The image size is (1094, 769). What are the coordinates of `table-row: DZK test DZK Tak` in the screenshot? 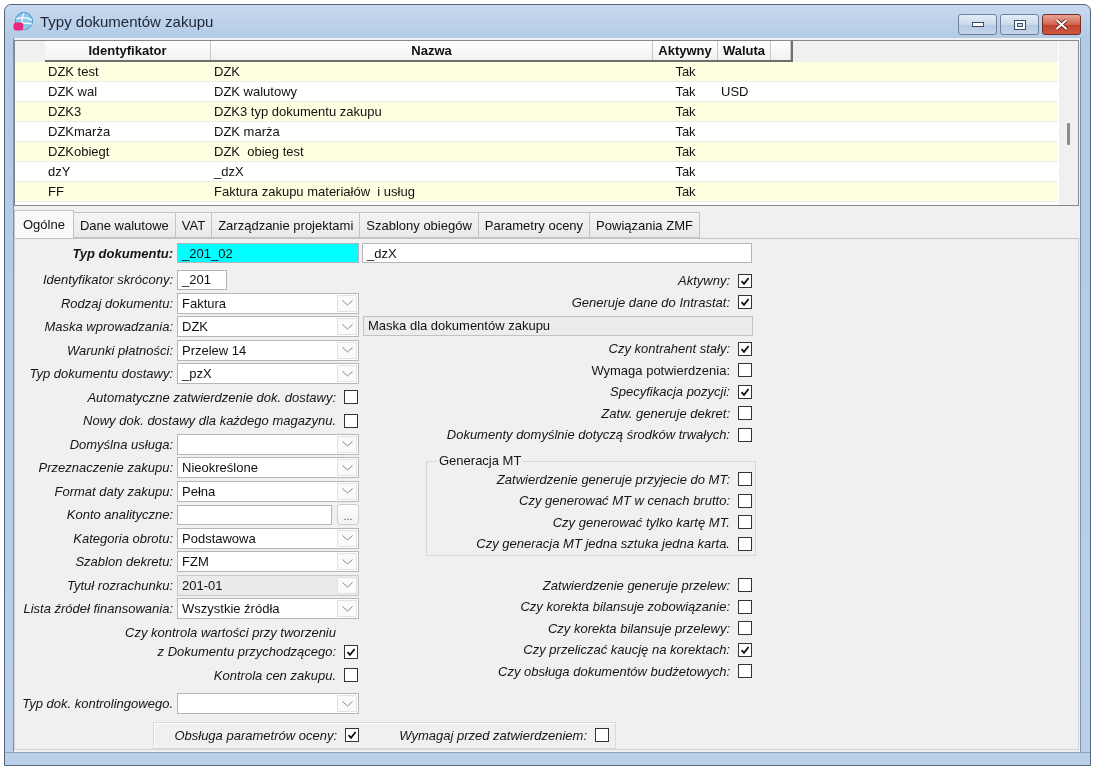 It's located at (536, 72).